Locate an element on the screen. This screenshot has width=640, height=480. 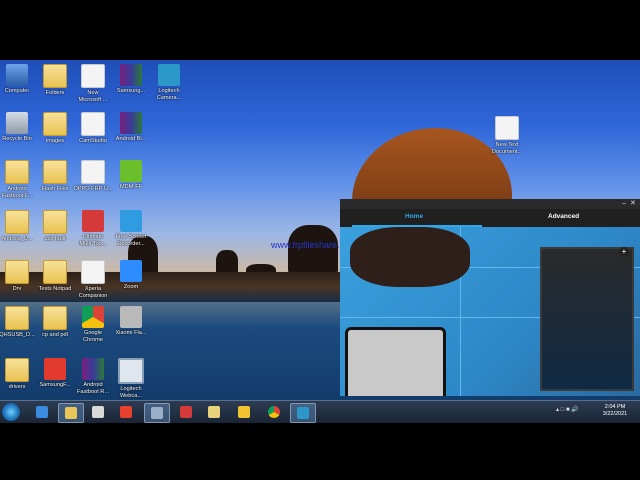
desktop-icon-label: Folders is located at coordinates (55, 93).